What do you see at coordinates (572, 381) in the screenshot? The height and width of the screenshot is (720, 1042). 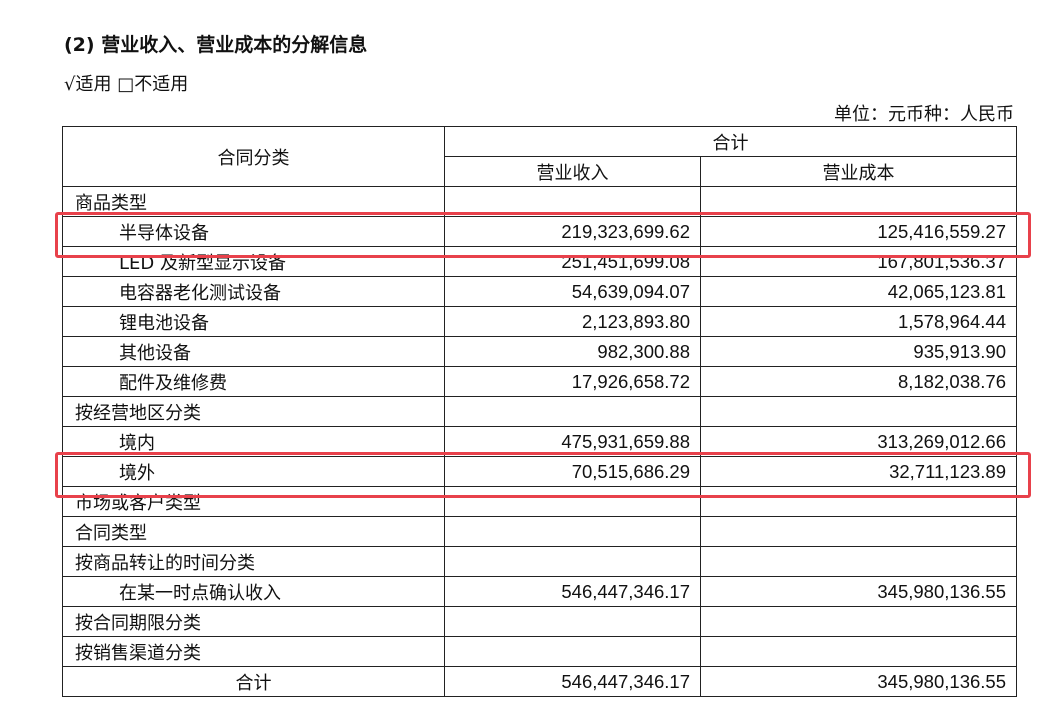 I see `revenue-cell: 17,926,658.72` at bounding box center [572, 381].